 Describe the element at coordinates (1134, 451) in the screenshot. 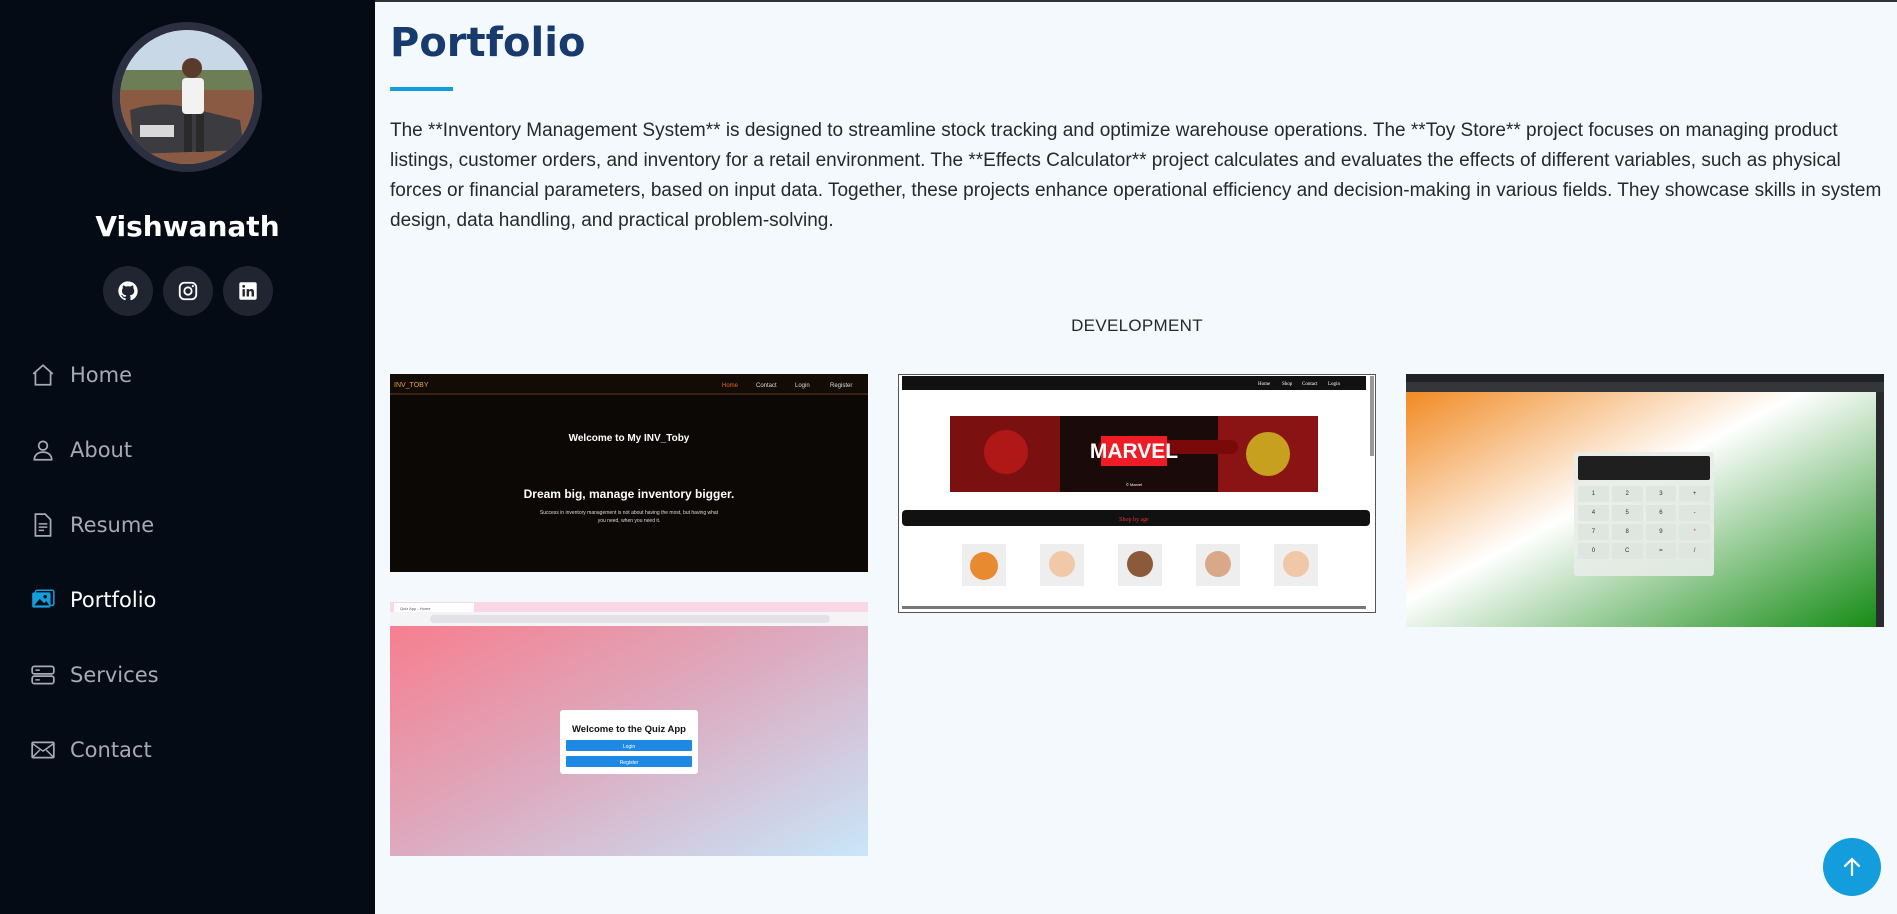

I see `toy-banner: MARVEL` at that location.